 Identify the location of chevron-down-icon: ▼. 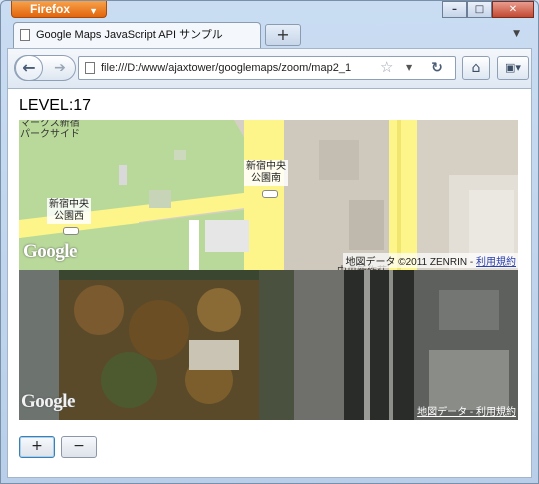
(93, 11).